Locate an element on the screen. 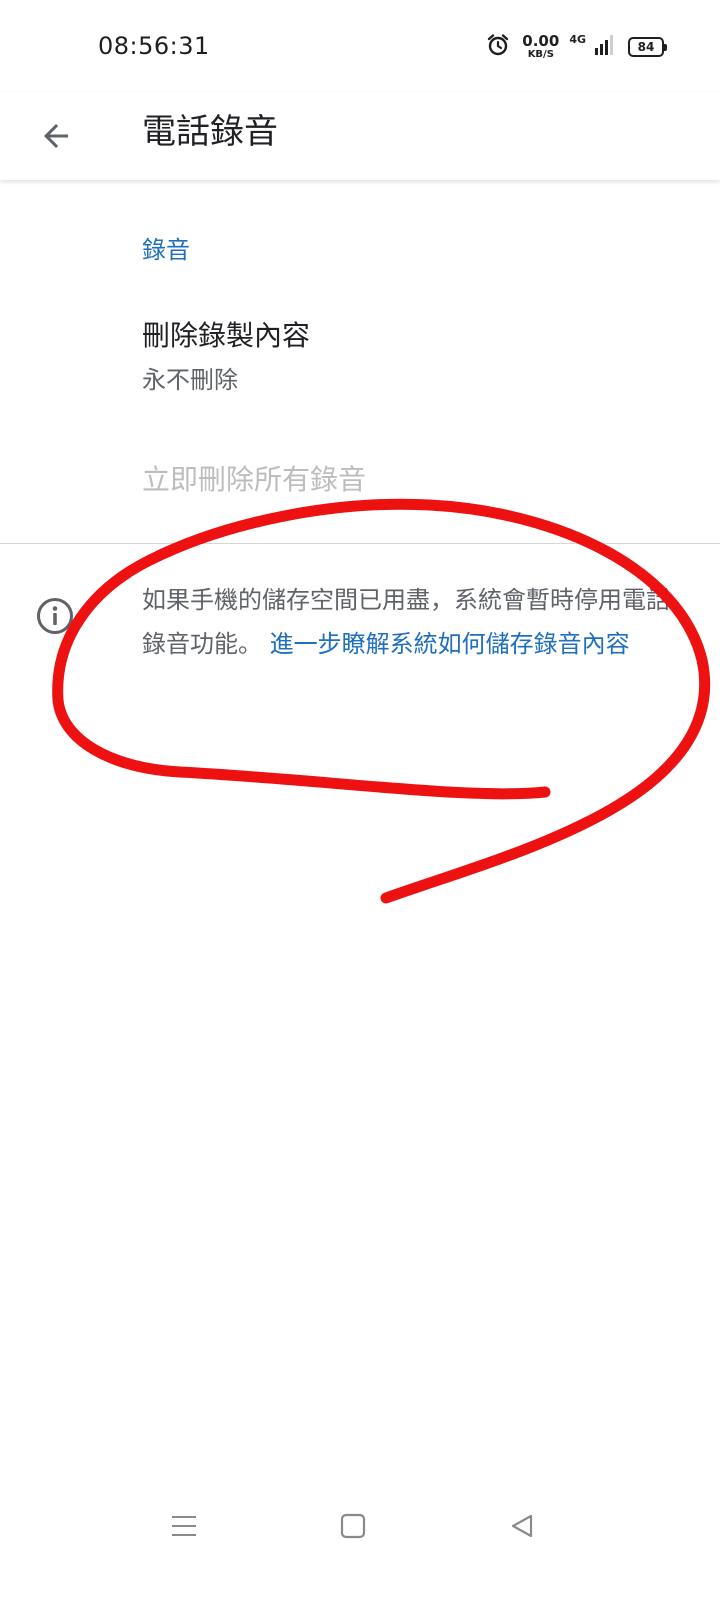  back-button is located at coordinates (56, 136).